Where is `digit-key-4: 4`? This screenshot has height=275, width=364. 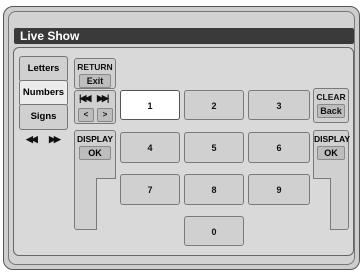
digit-key-4: 4 is located at coordinates (150, 147).